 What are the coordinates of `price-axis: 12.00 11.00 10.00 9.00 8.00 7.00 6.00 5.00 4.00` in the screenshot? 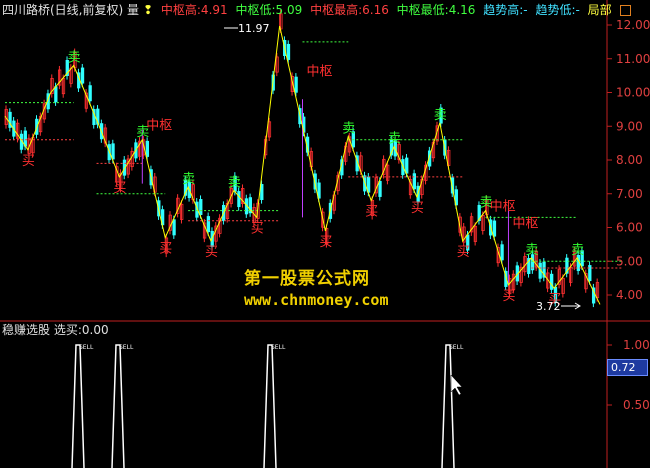 It's located at (628, 160).